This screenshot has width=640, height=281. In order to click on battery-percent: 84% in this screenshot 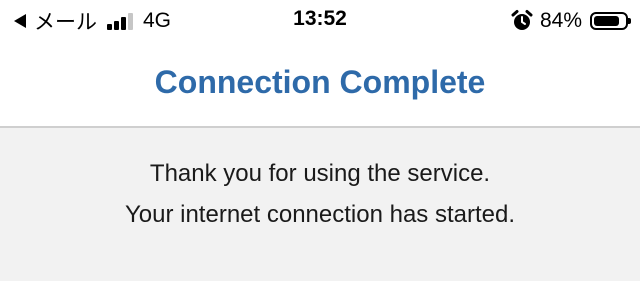, I will do `click(560, 20)`.